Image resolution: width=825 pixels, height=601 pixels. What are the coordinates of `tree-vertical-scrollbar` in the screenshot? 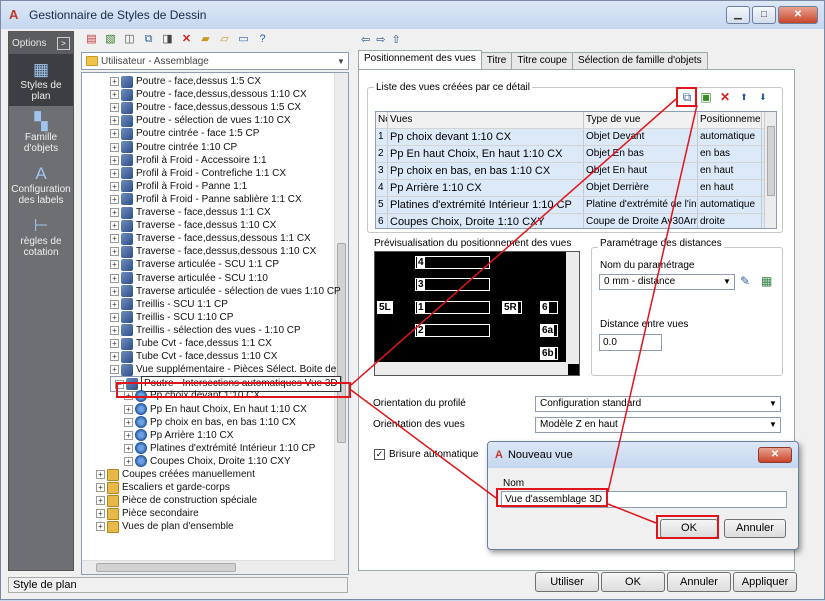 It's located at (341, 323).